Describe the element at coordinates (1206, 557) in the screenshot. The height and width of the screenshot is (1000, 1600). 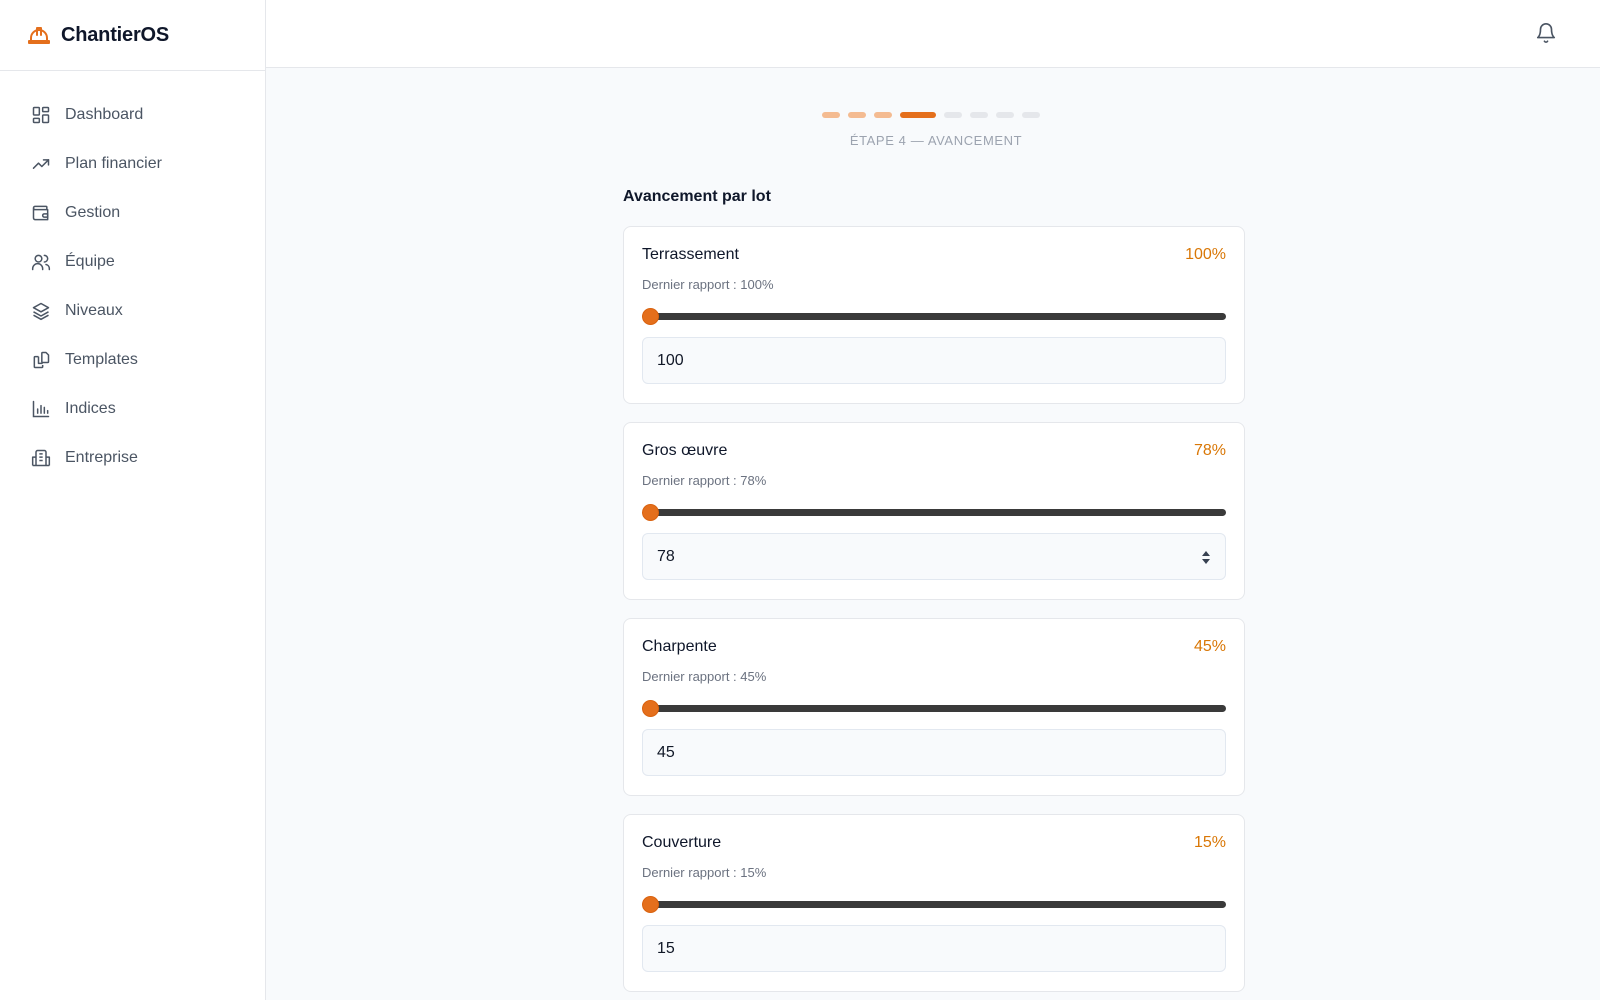
I see `number-stepper` at that location.